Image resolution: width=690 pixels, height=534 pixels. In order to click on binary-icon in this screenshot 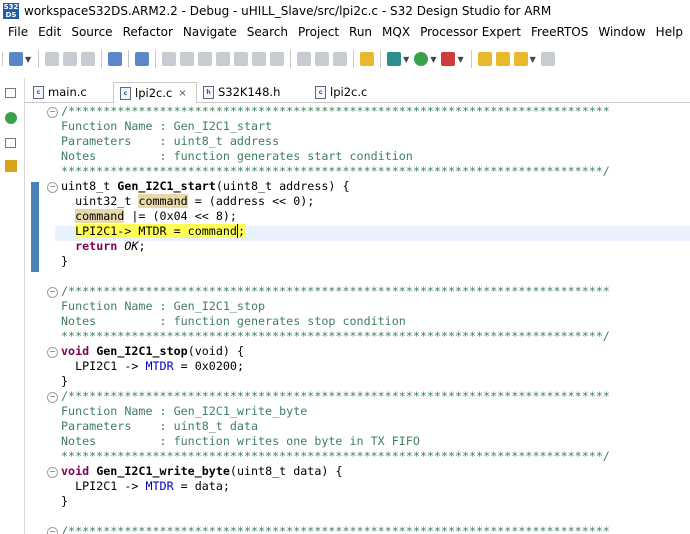, I will do `click(115, 59)`.